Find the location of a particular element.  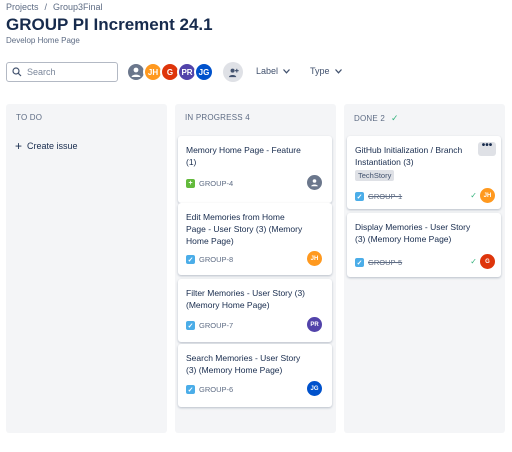

column-title: IN PROGRESS 4 is located at coordinates (217, 117).